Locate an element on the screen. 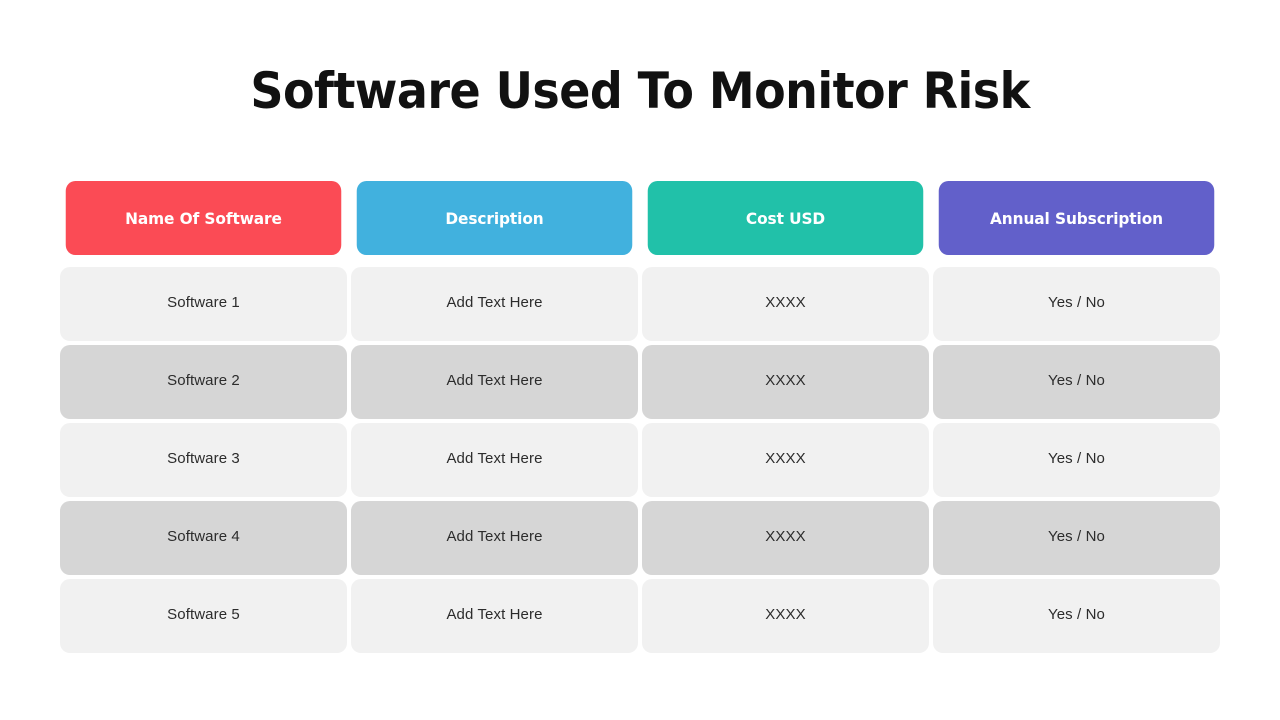 The width and height of the screenshot is (1280, 720). table-header-cell-name-of-software: Name Of Software is located at coordinates (203, 218).